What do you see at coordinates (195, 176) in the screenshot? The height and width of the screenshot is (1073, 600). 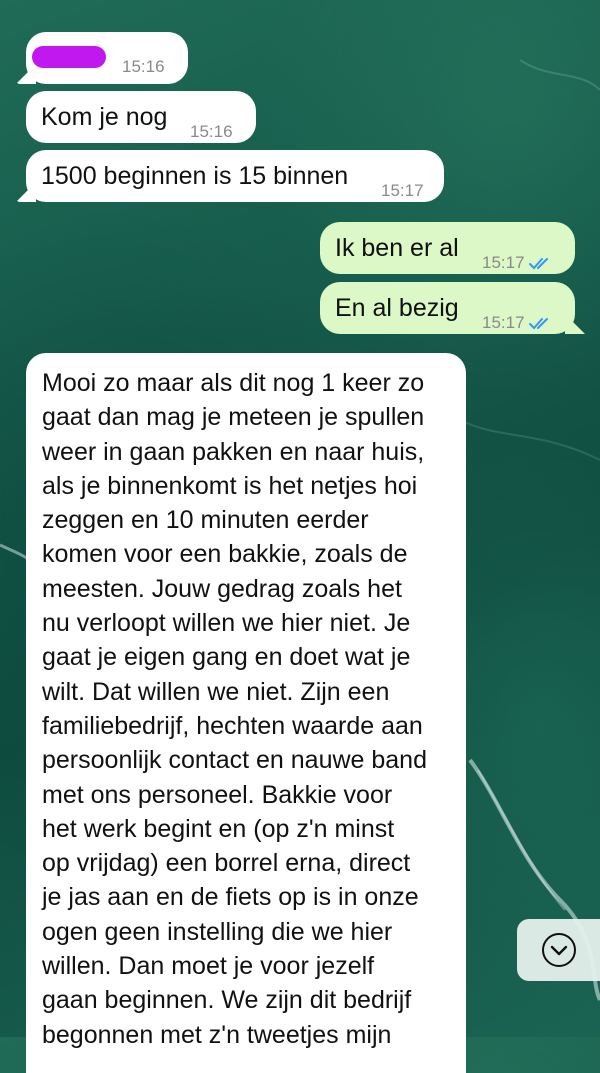 I see `message-text: 1500 beginnen is 15 binnen` at bounding box center [195, 176].